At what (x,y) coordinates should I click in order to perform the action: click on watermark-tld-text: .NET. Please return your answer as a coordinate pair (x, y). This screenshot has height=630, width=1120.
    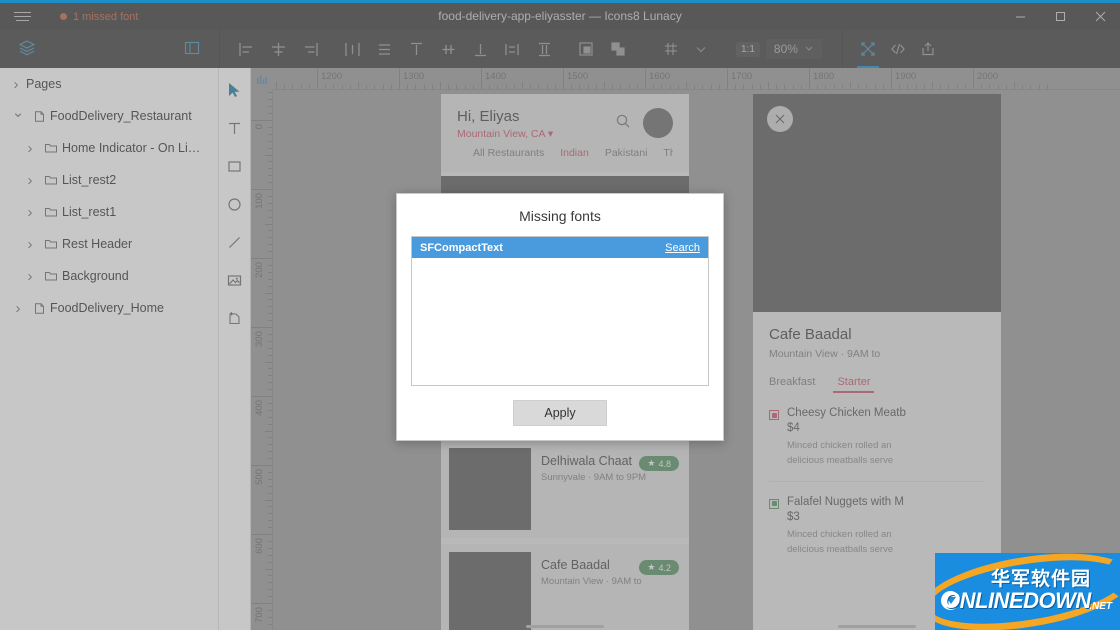
    Looking at the image, I should click on (1100, 606).